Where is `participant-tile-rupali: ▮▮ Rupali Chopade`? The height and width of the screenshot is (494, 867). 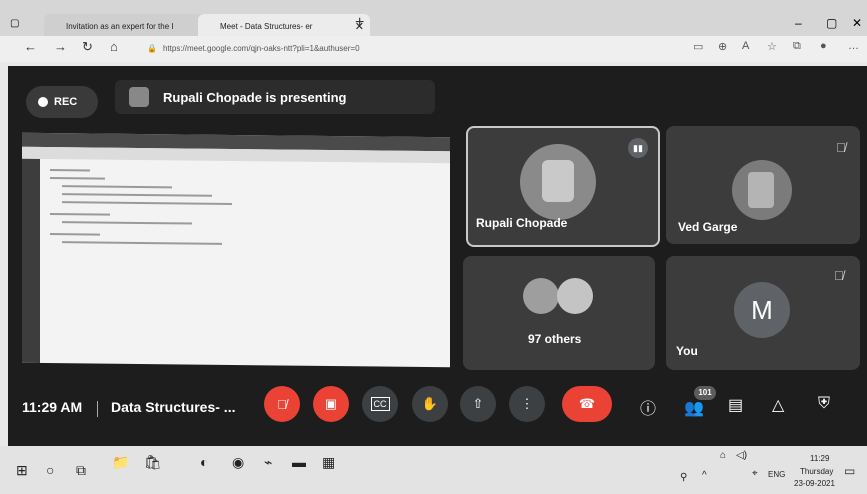
participant-tile-rupali: ▮▮ Rupali Chopade is located at coordinates (563, 186).